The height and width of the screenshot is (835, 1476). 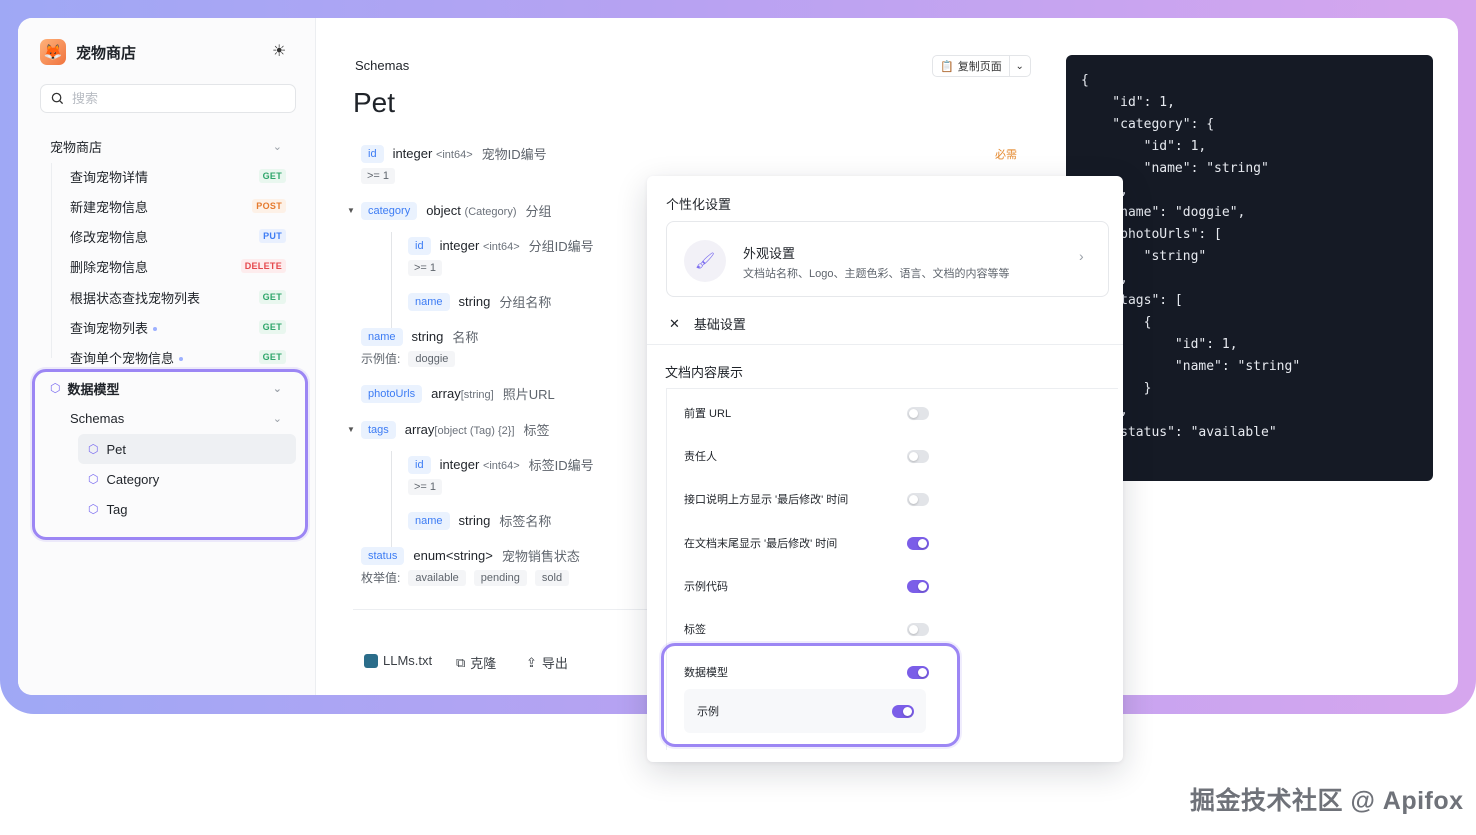 I want to click on llms-link: LLMs.txt, so click(x=398, y=660).